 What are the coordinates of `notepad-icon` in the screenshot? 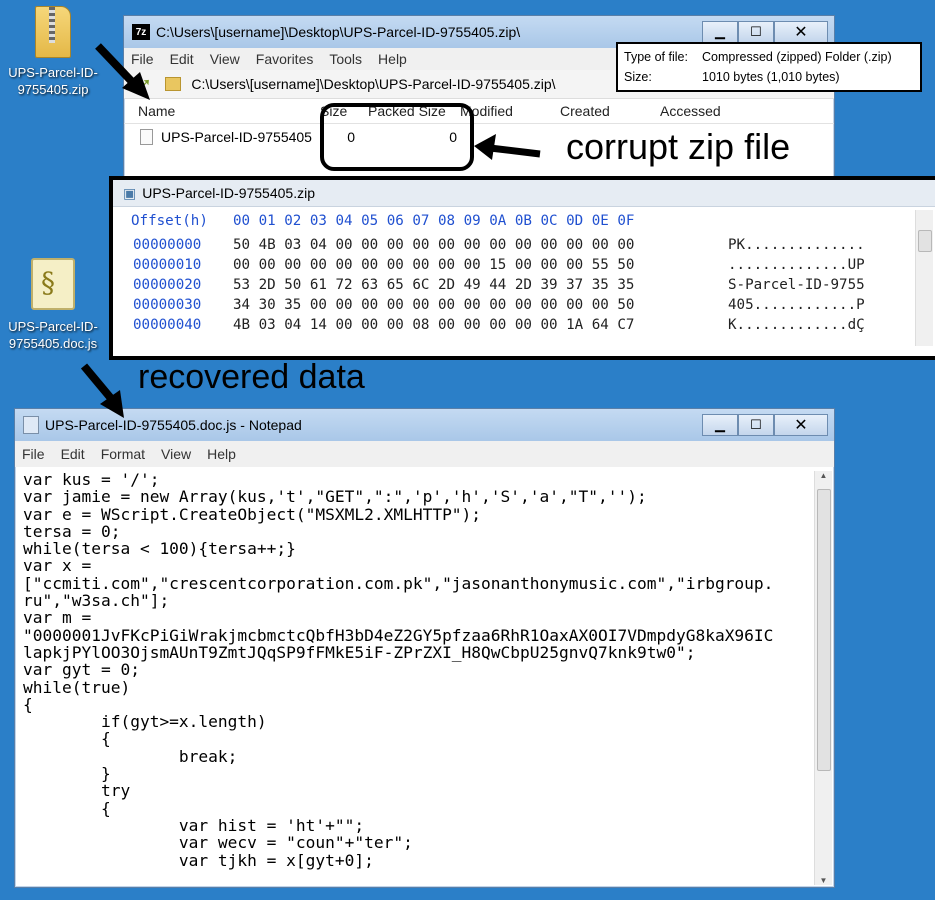 It's located at (31, 425).